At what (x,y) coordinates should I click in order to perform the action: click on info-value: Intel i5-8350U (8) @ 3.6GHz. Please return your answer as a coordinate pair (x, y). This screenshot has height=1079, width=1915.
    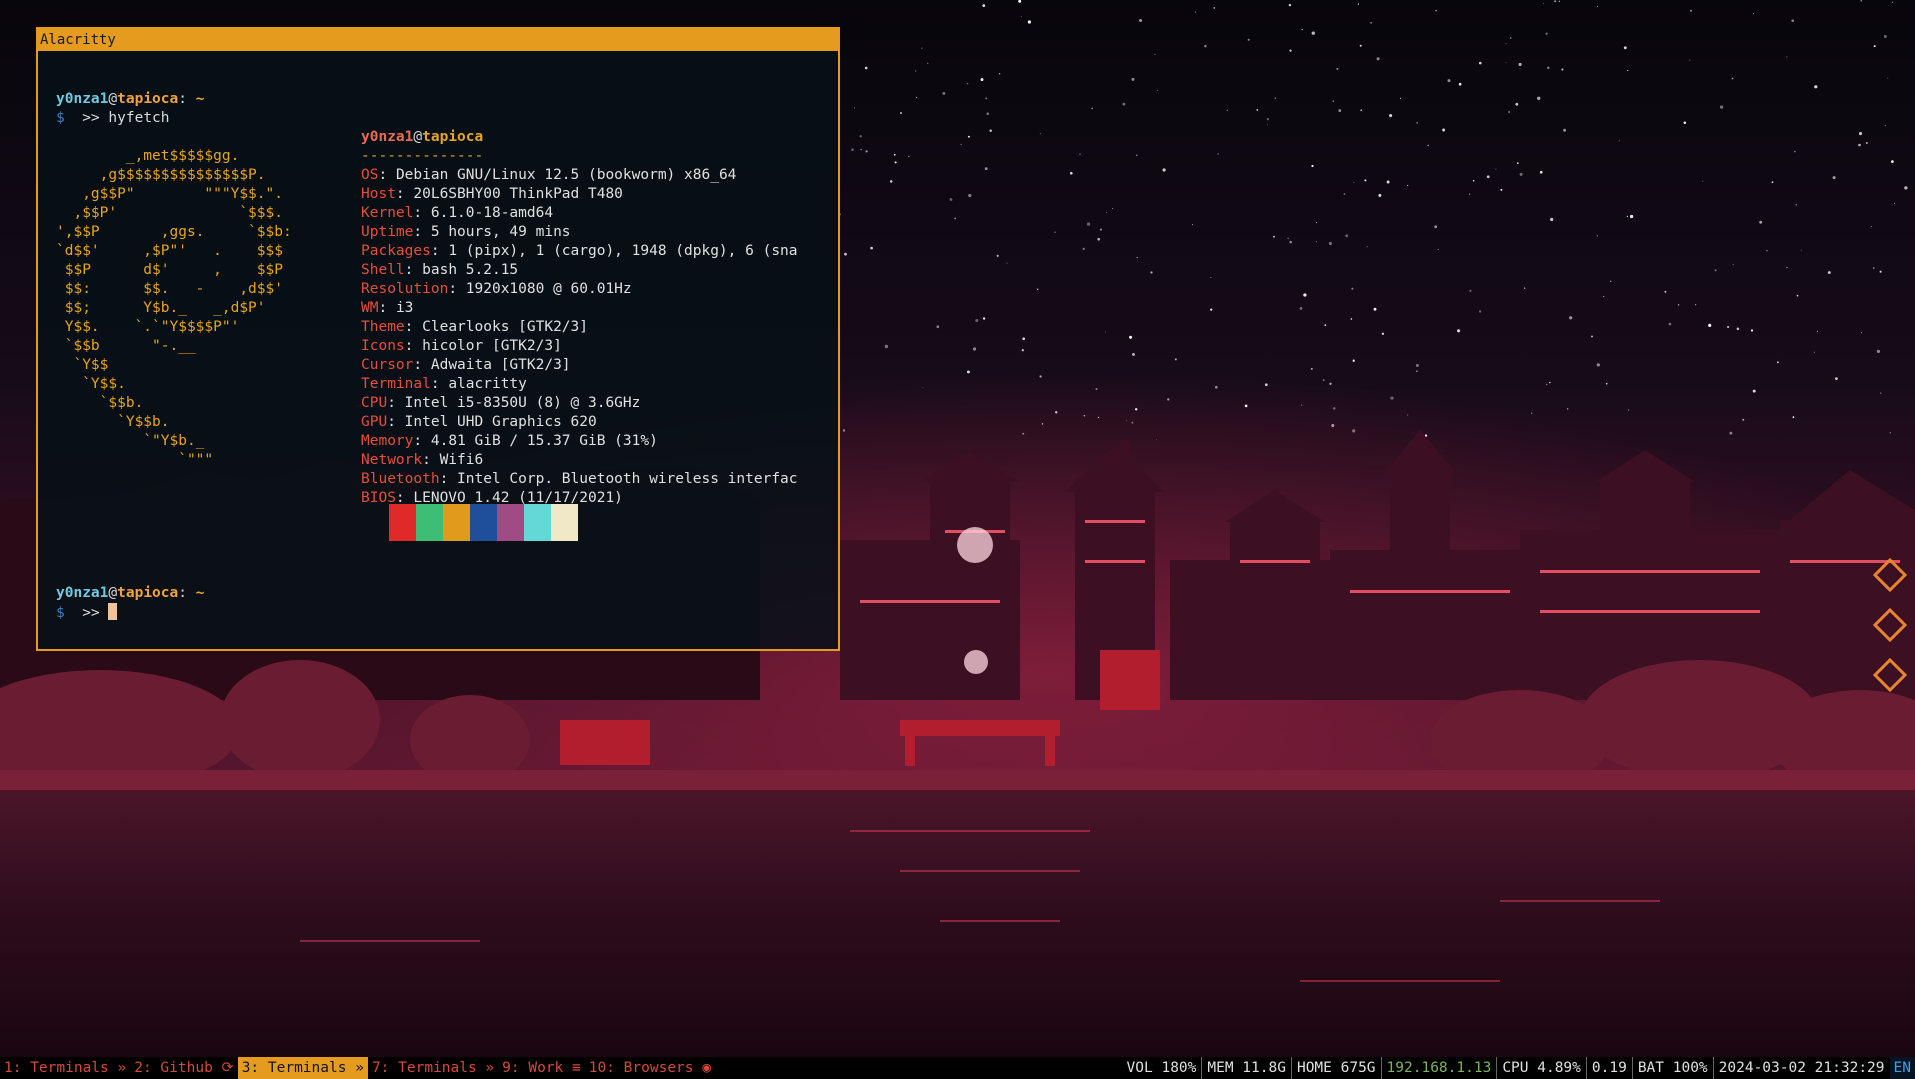
    Looking at the image, I should click on (522, 403).